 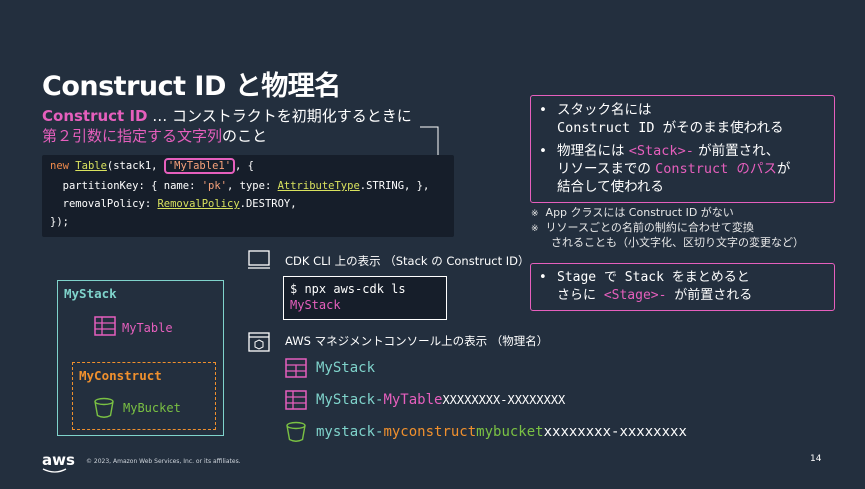 What do you see at coordinates (346, 368) in the screenshot?
I see `console-stack-name: MyStack` at bounding box center [346, 368].